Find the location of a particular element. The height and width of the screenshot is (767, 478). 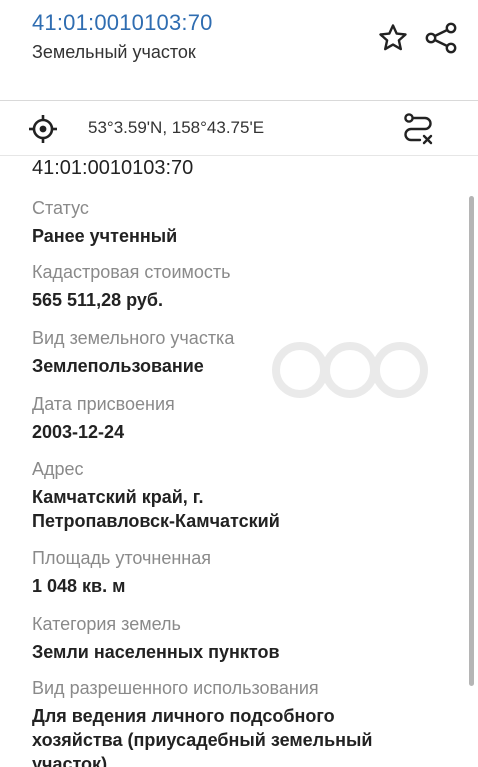

field-status: Статус Ранее учтенный is located at coordinates (232, 222).